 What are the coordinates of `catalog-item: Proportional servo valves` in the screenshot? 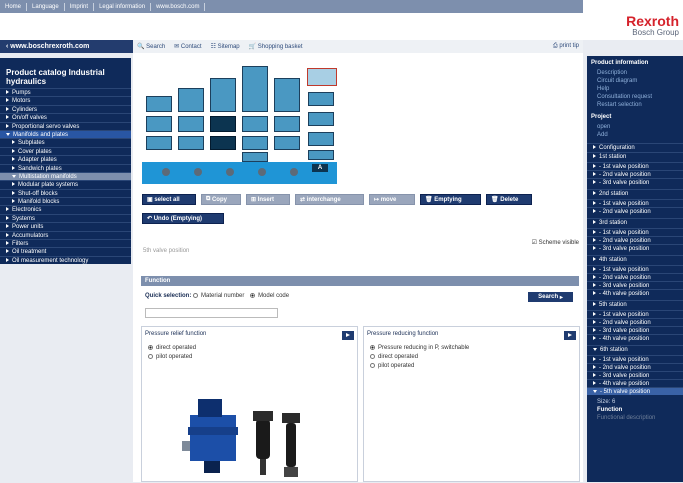 It's located at (65, 125).